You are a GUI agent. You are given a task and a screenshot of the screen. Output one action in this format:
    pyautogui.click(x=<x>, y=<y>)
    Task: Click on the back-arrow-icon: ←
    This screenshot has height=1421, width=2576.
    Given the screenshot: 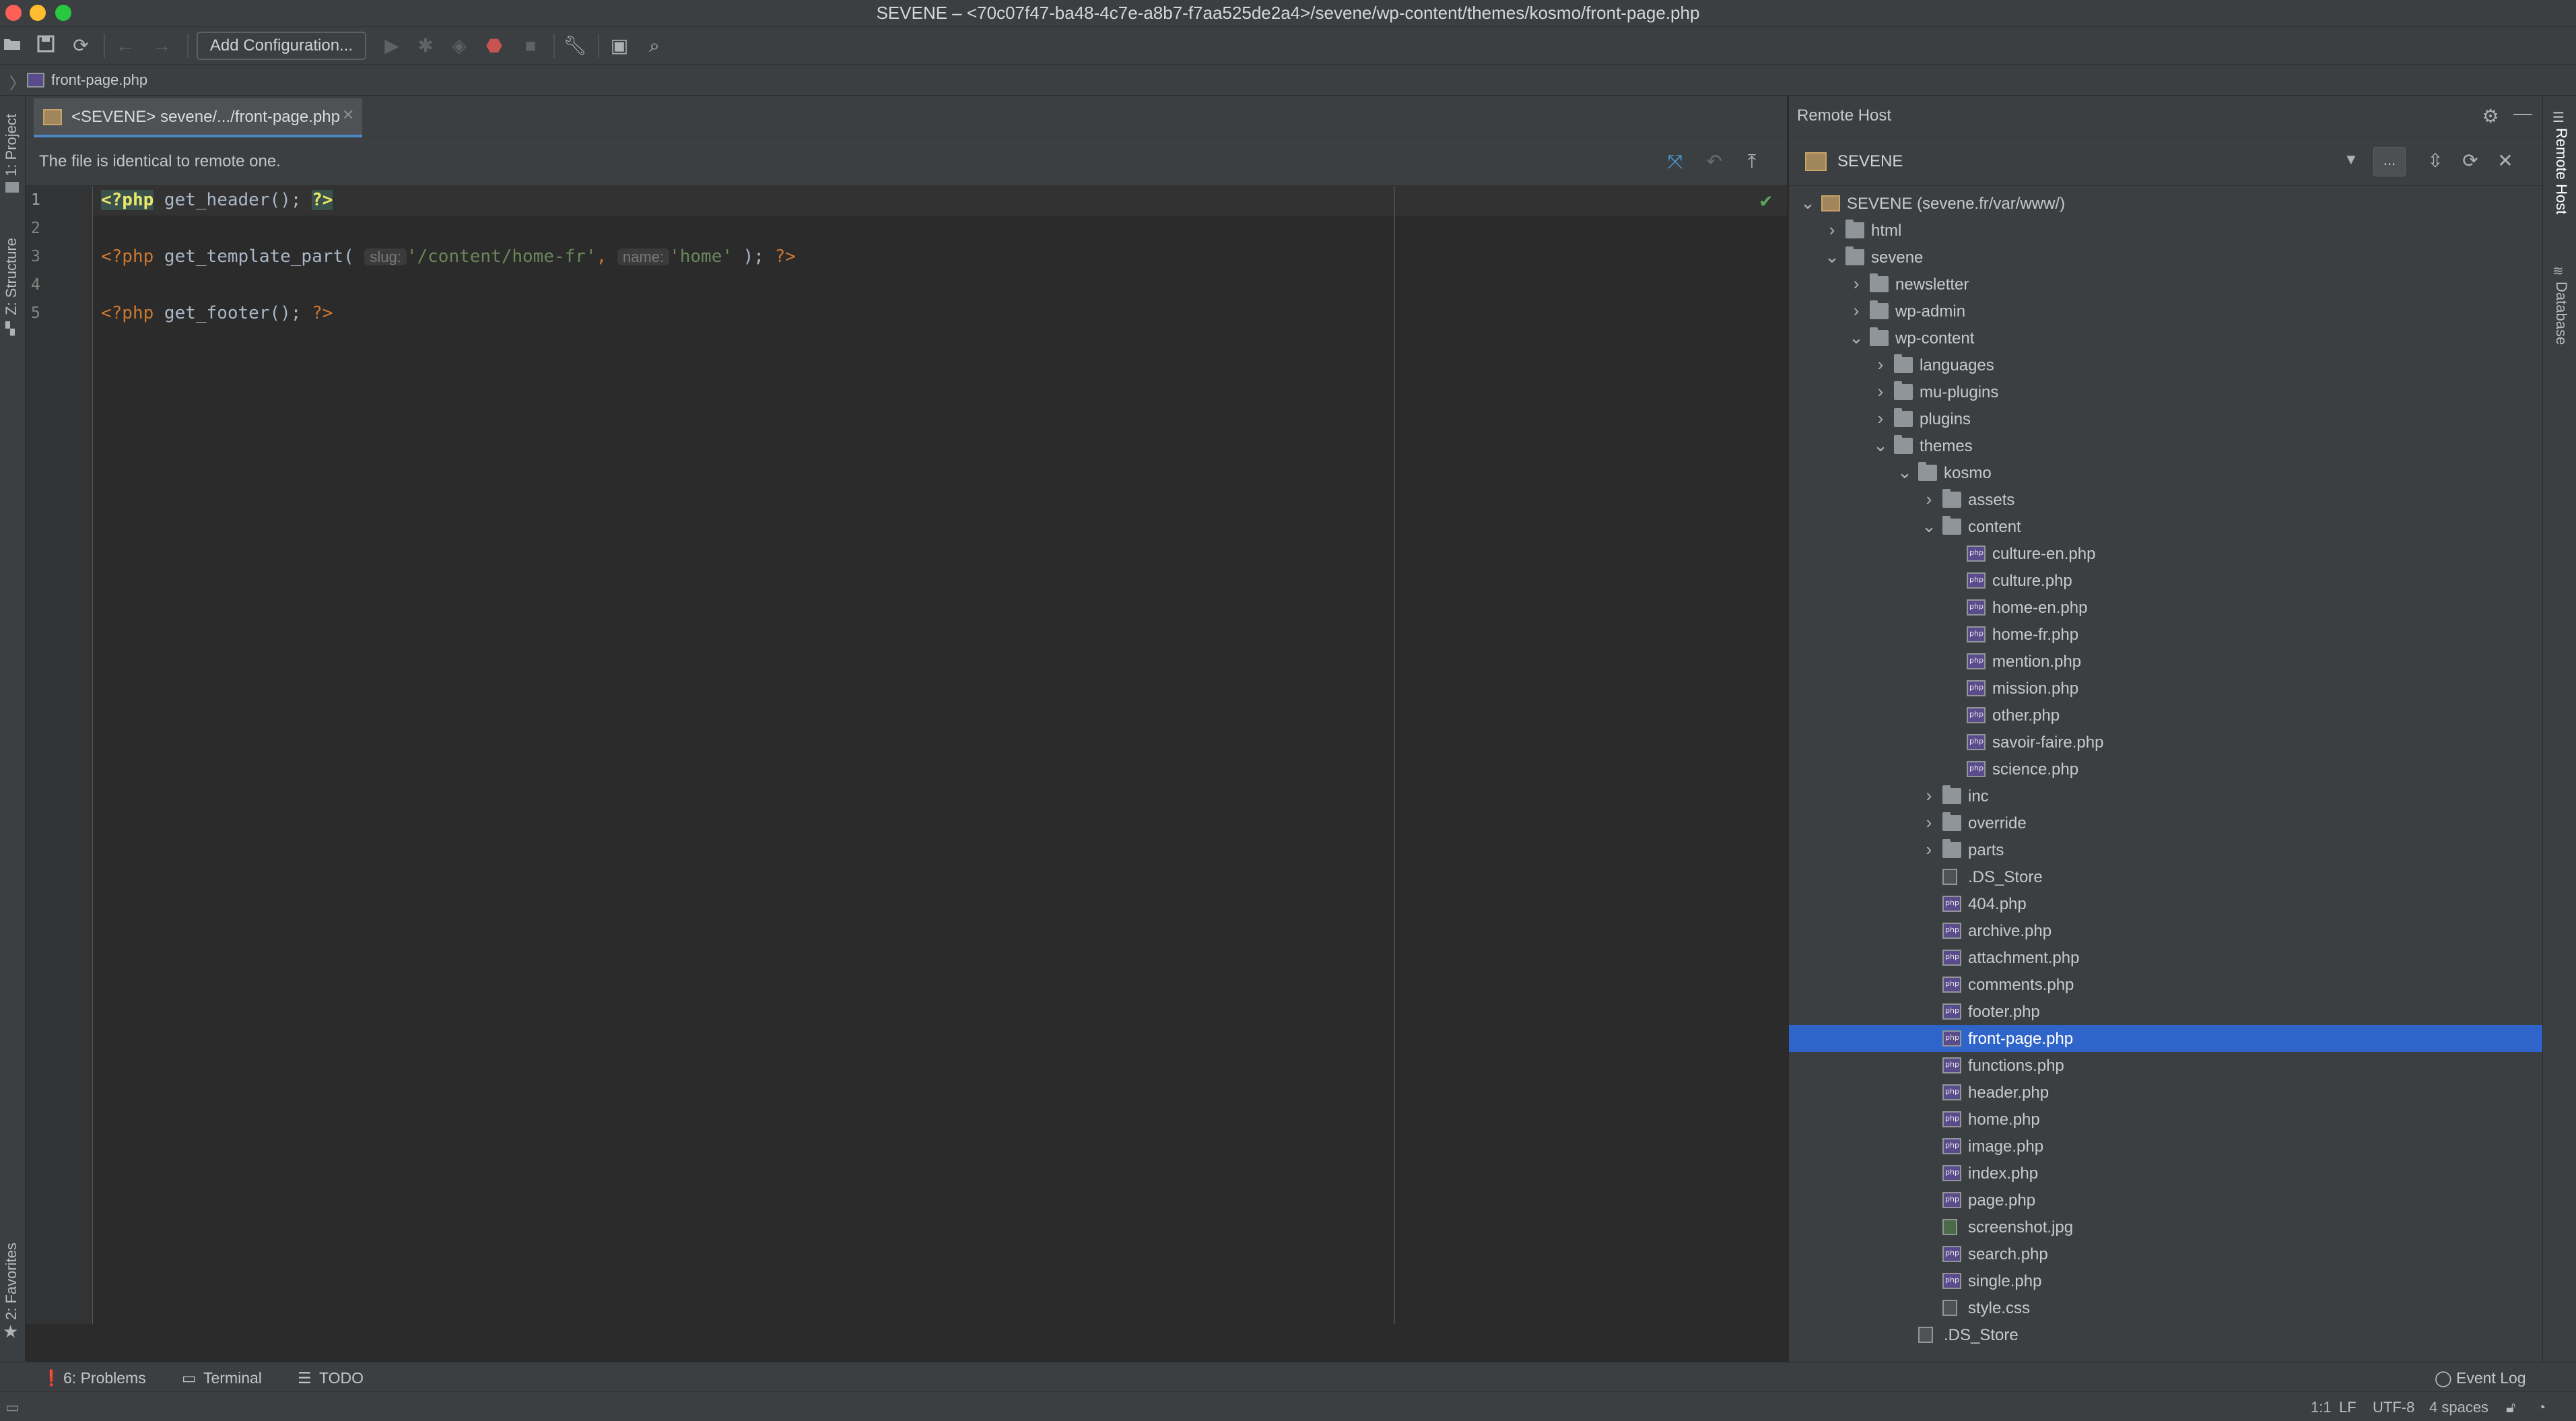 What is the action you would take?
    pyautogui.click(x=125, y=46)
    